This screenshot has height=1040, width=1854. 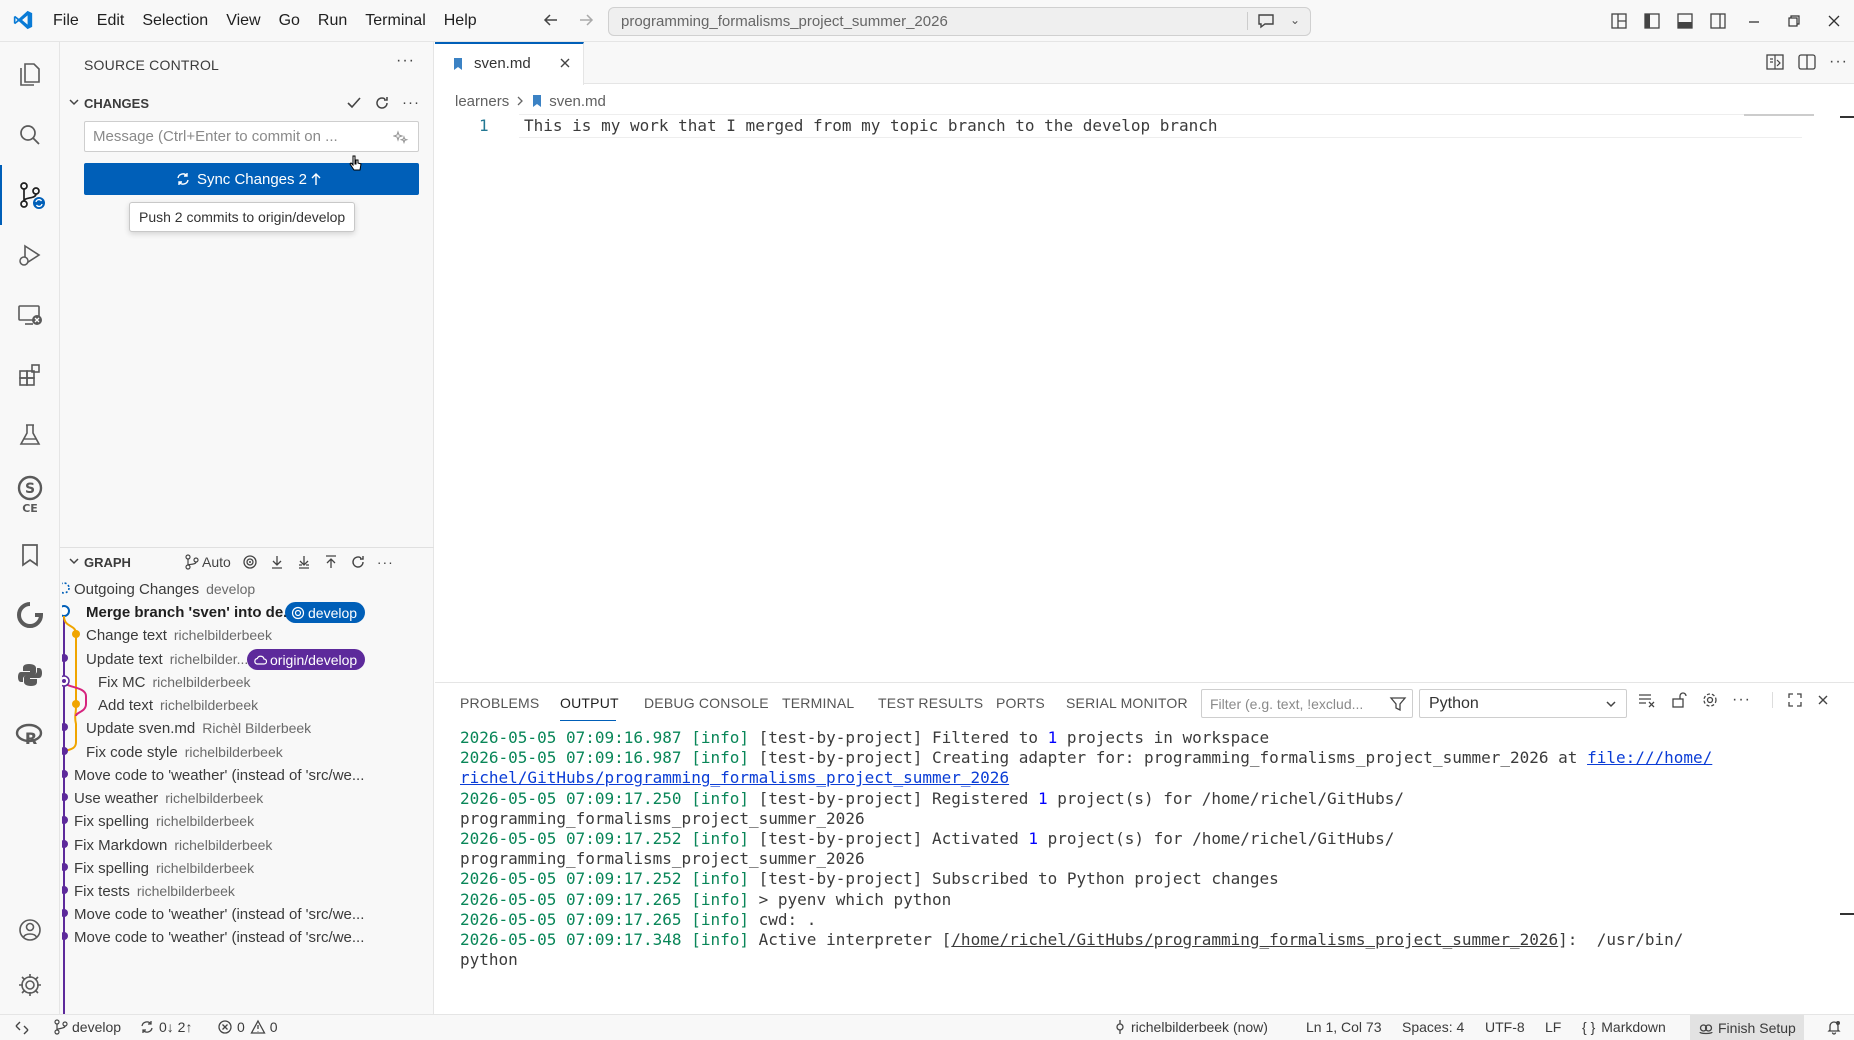 What do you see at coordinates (354, 103) in the screenshot?
I see `commit-check-icon` at bounding box center [354, 103].